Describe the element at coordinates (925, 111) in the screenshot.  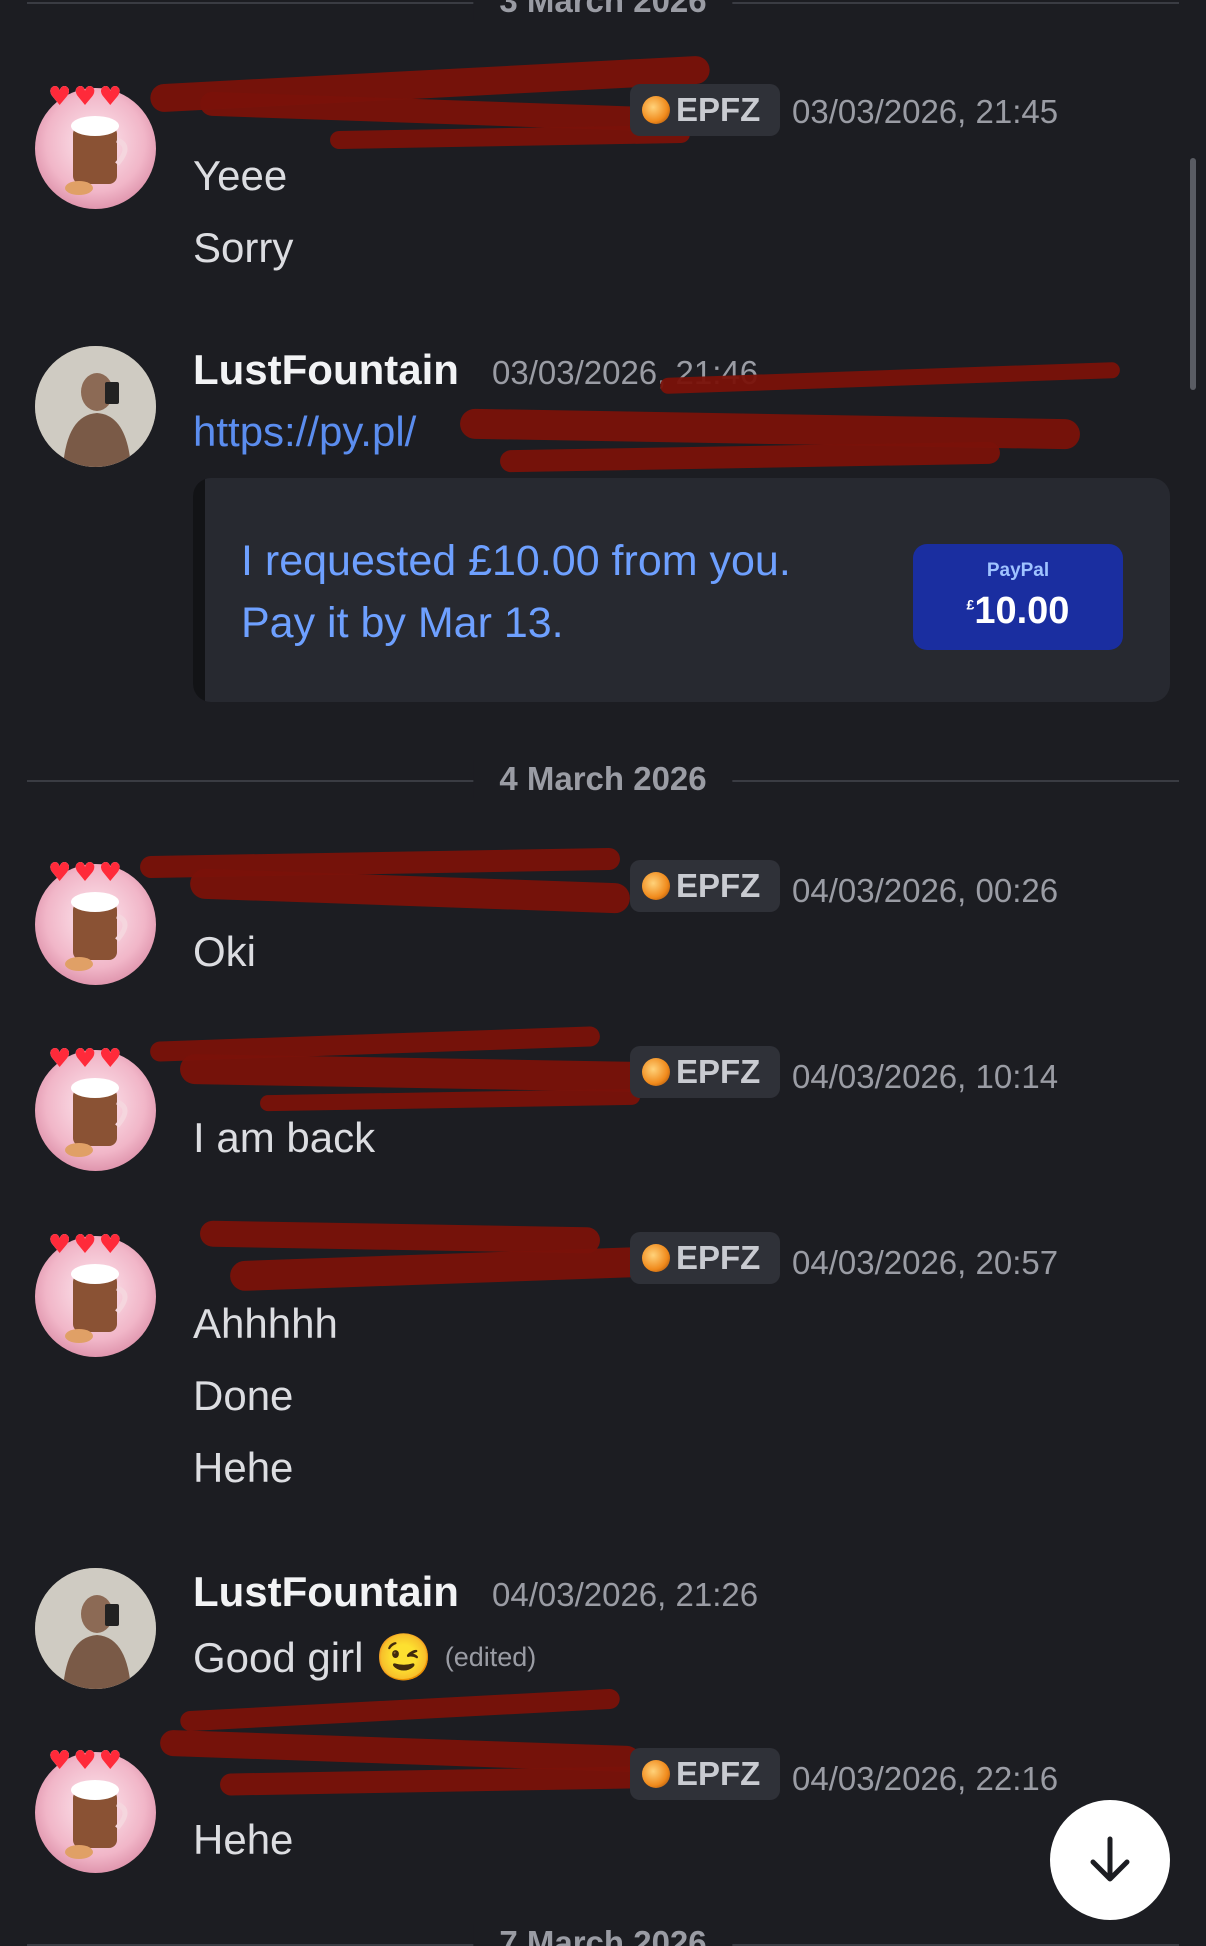
I see `timestamp: 03/03/2026, 21:45` at that location.